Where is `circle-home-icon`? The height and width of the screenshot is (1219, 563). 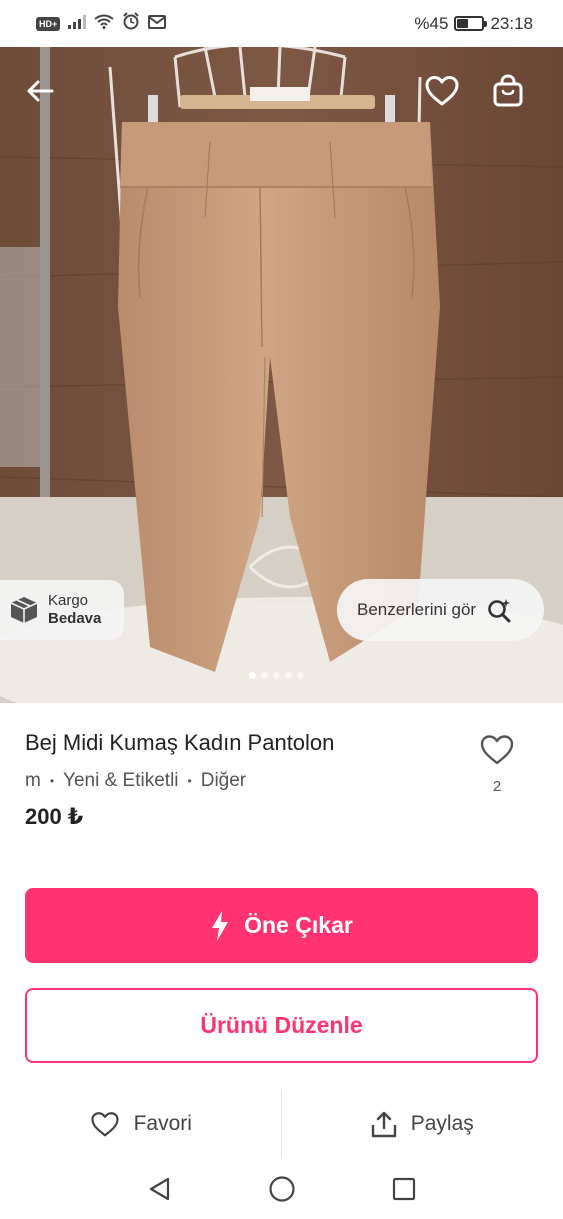
circle-home-icon is located at coordinates (281, 1188).